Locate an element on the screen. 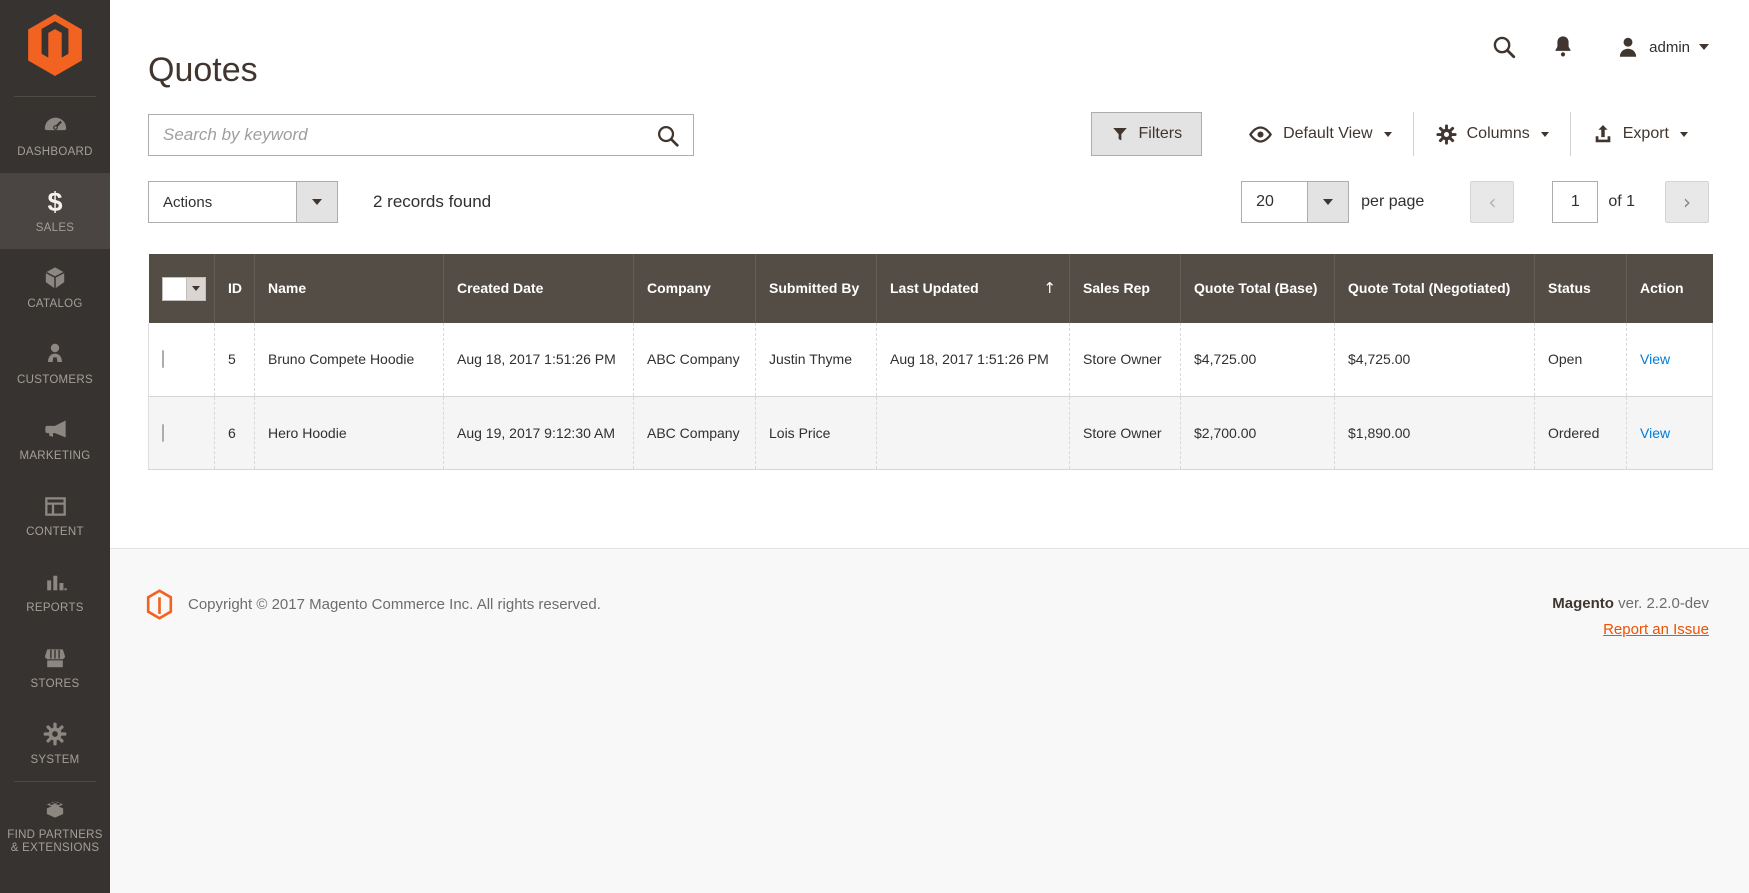 This screenshot has height=893, width=1749. export-label: Export is located at coordinates (1645, 133).